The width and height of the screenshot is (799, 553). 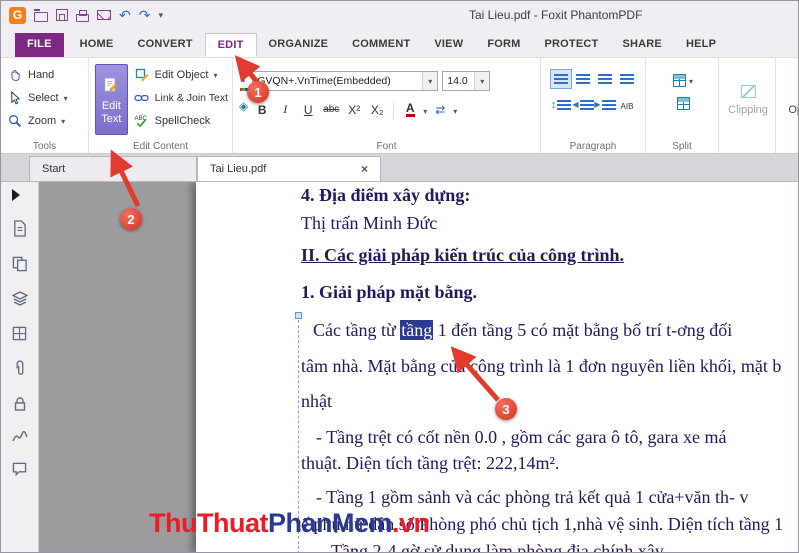 What do you see at coordinates (45, 97) in the screenshot?
I see `select-tool-button: Select` at bounding box center [45, 97].